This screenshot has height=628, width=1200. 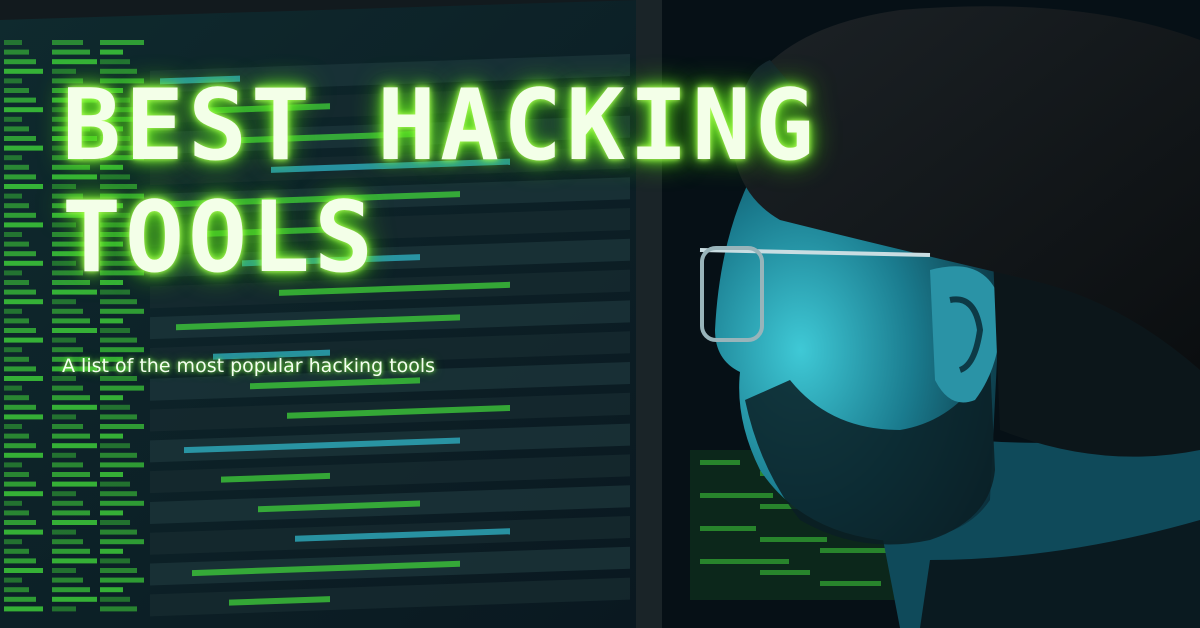 I want to click on headline-line-2: TOOLS, so click(x=220, y=238).